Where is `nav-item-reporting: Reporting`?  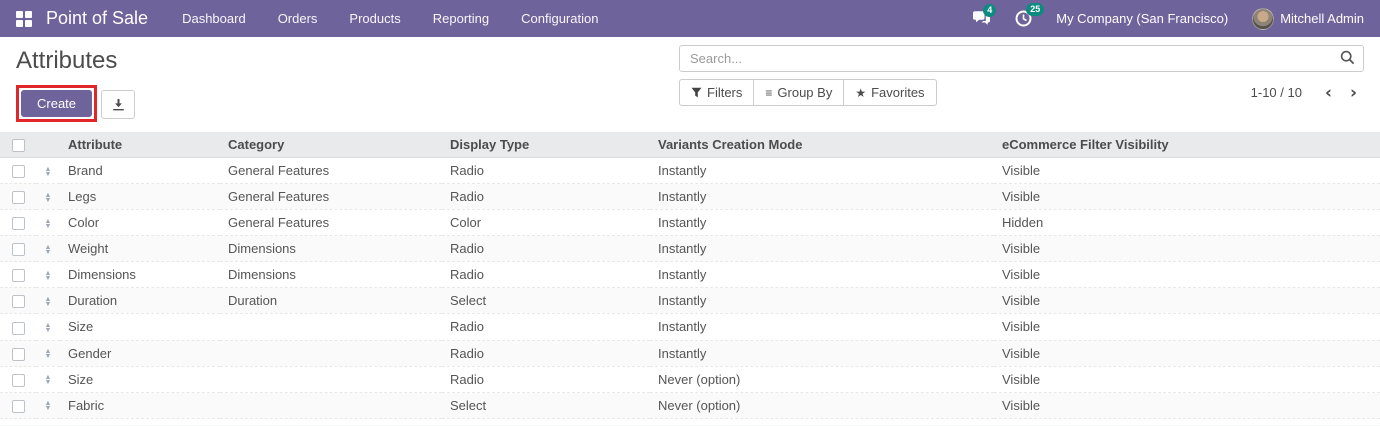 nav-item-reporting: Reporting is located at coordinates (461, 18).